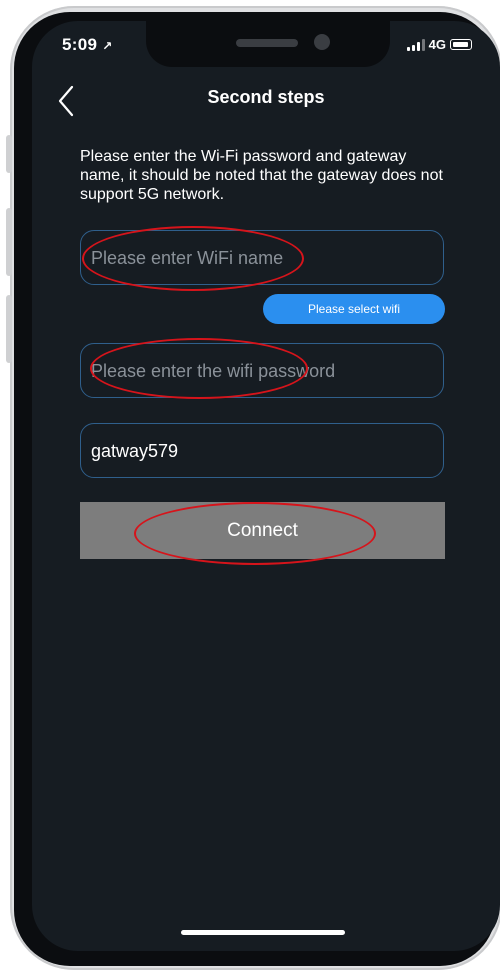 This screenshot has width=500, height=970. I want to click on camera, so click(322, 42).